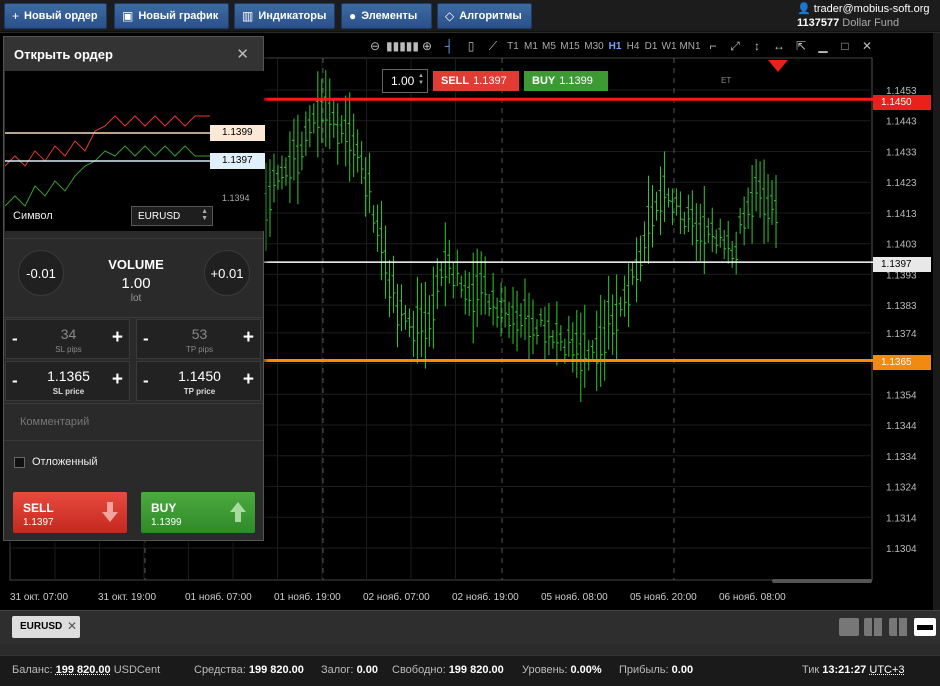 This screenshot has height=686, width=940. I want to click on tf-M5: M5, so click(549, 46).